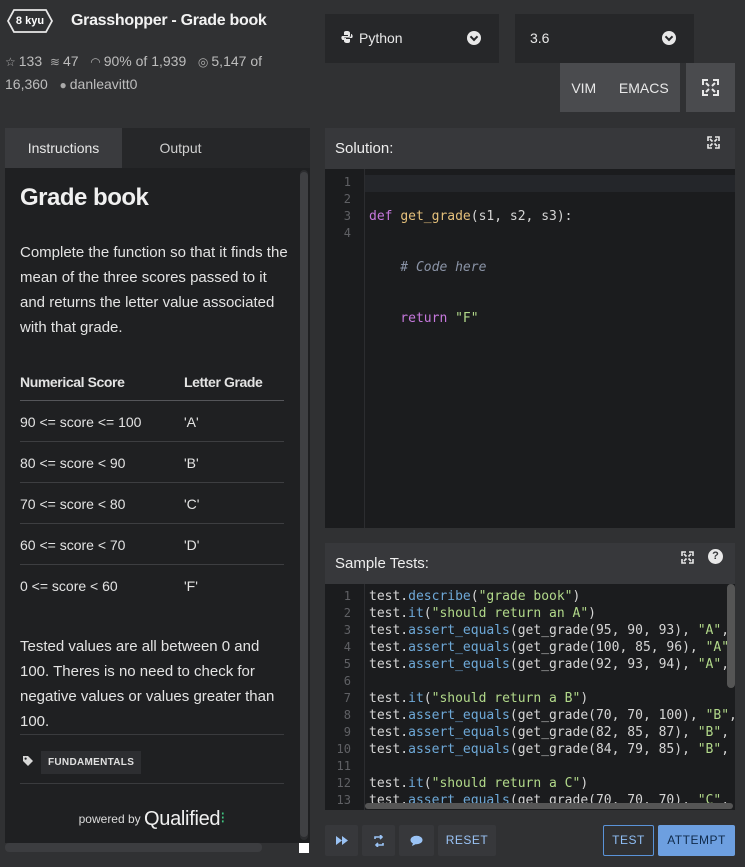 The image size is (745, 867). I want to click on table-header-row: Numerical Score Letter Grade, so click(152, 381).